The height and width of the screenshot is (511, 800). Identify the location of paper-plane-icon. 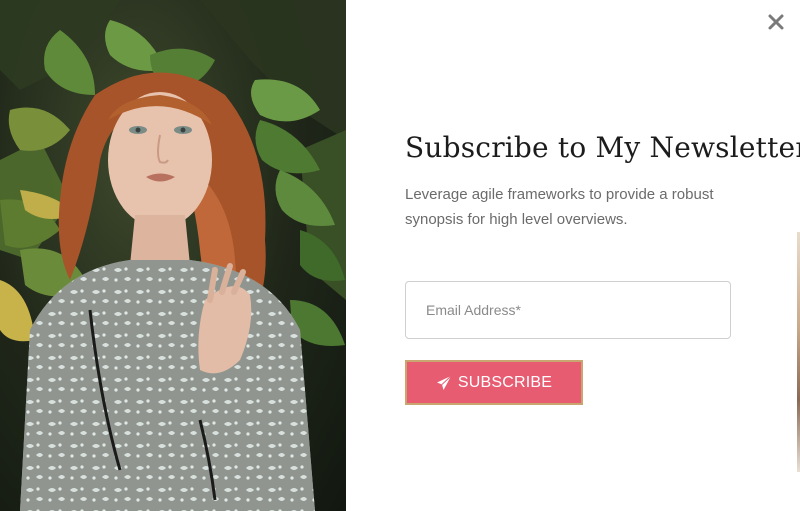
(444, 382).